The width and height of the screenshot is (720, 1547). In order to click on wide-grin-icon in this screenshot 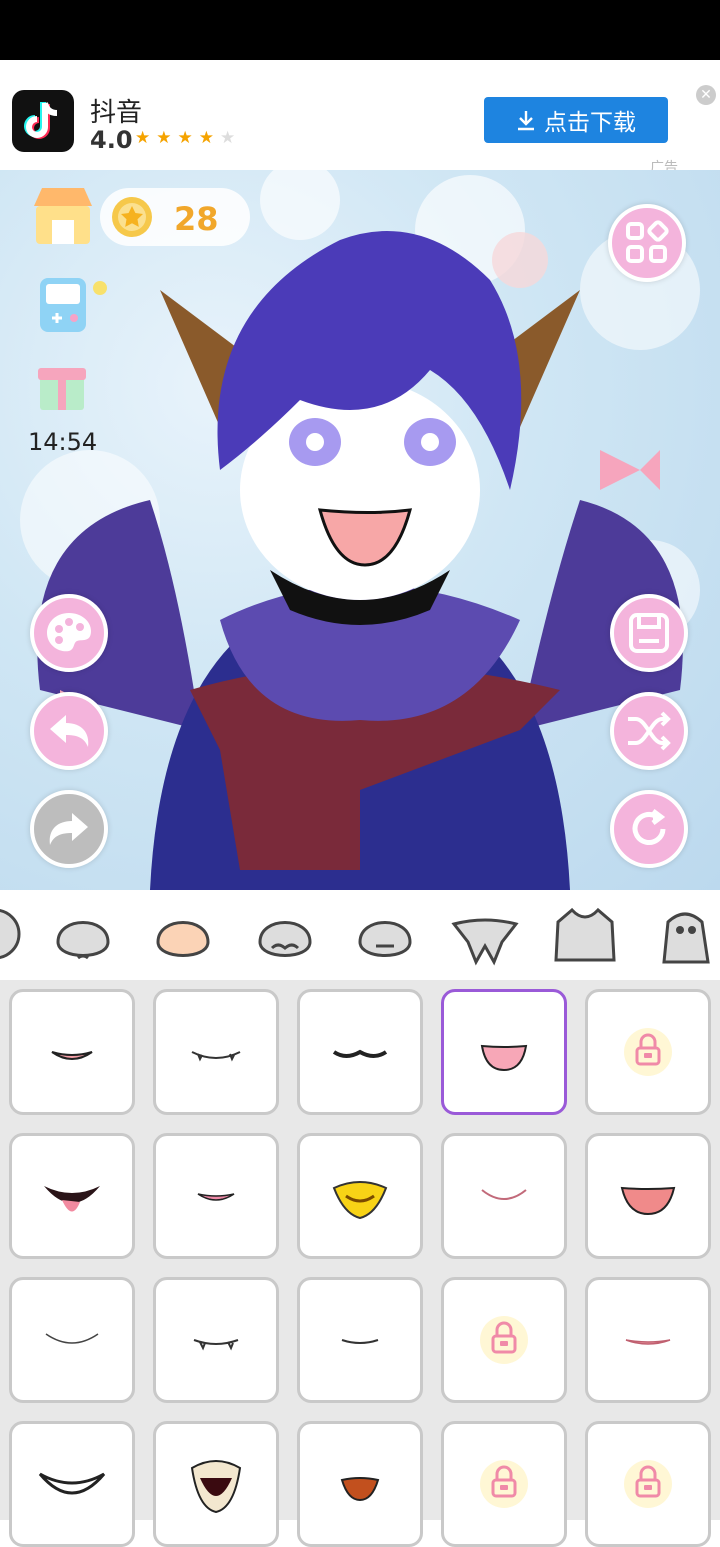, I will do `click(72, 1483)`.